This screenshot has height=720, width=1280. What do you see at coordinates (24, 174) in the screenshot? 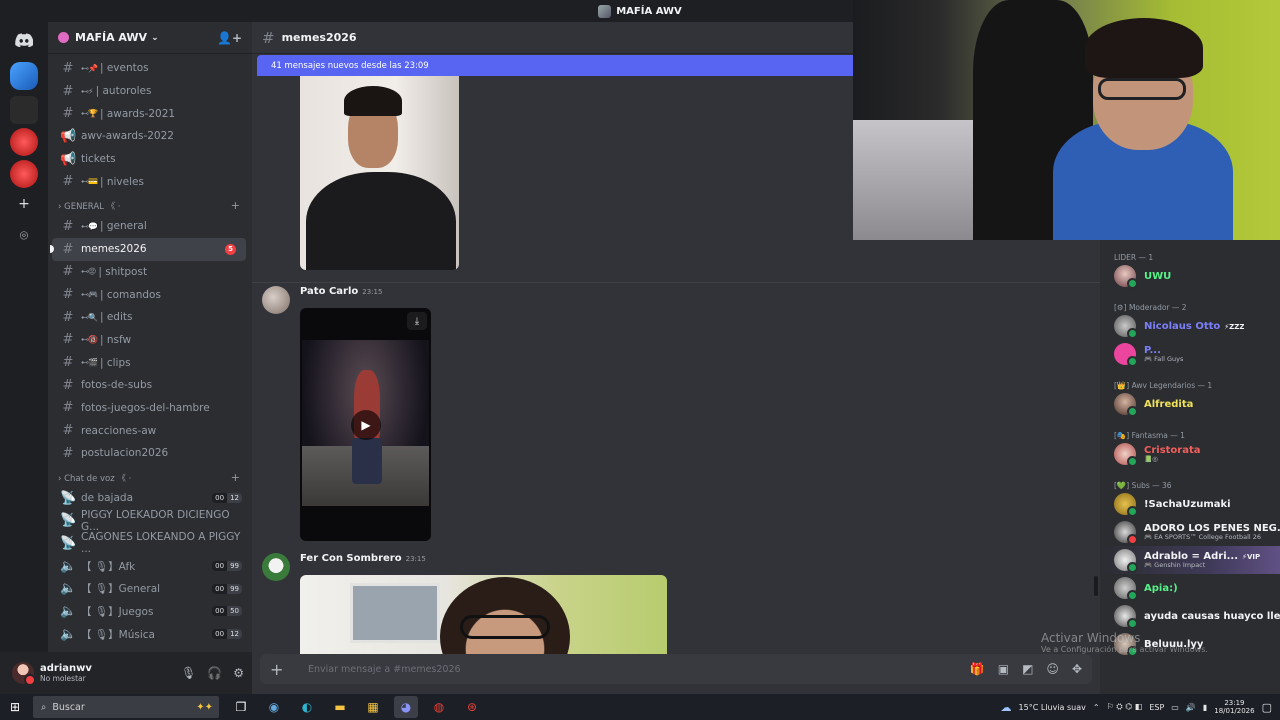
I see `server-red-2-icon` at bounding box center [24, 174].